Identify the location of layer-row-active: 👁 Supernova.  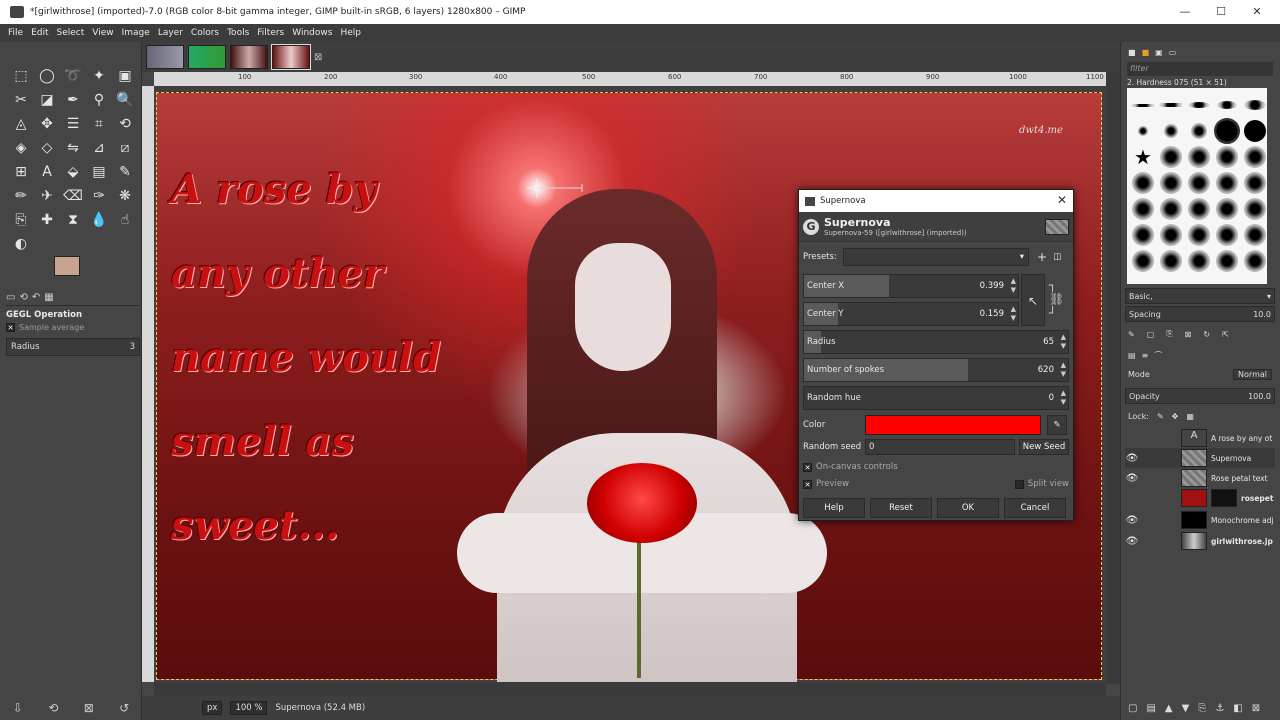
(1200, 458).